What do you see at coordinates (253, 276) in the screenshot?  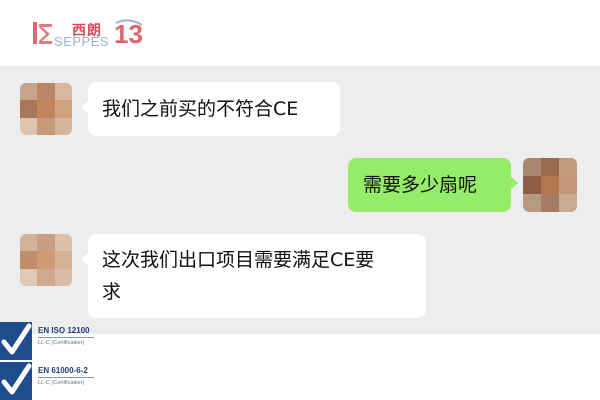 I see `incoming-message-bubble: 这次我们出口项目需要满足CE要 求` at bounding box center [253, 276].